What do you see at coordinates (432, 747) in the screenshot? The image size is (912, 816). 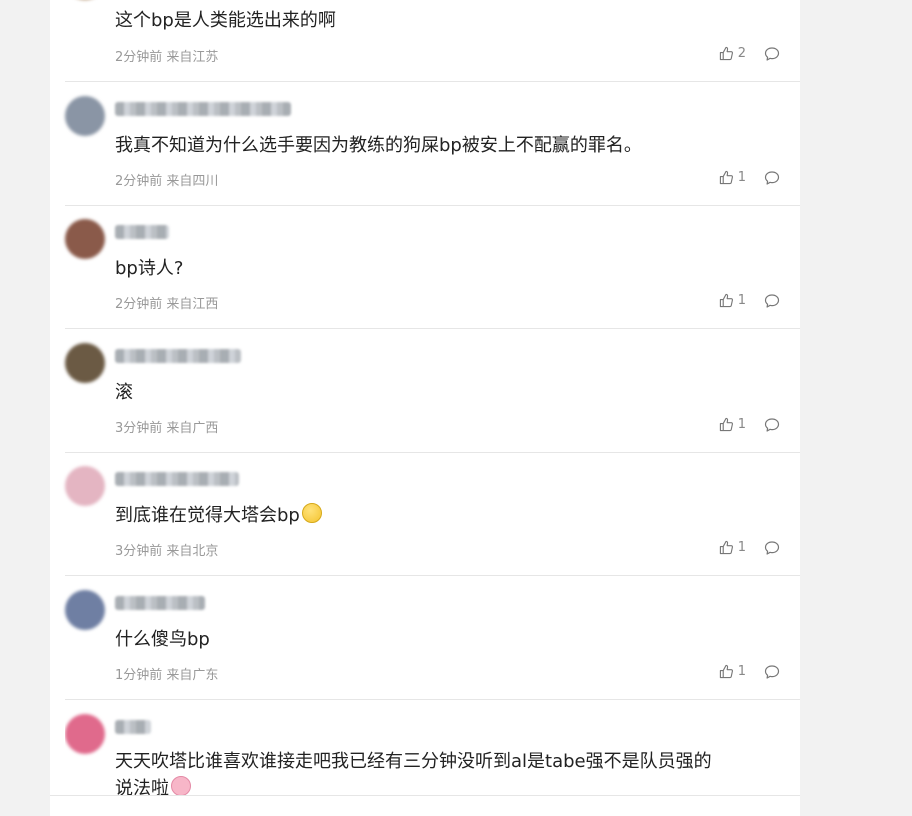 I see `comment-item: 天天吹塔比谁喜欢谁接走吧我已经有三分钟没听到al是tabe强不是队员强的 说法啦` at bounding box center [432, 747].